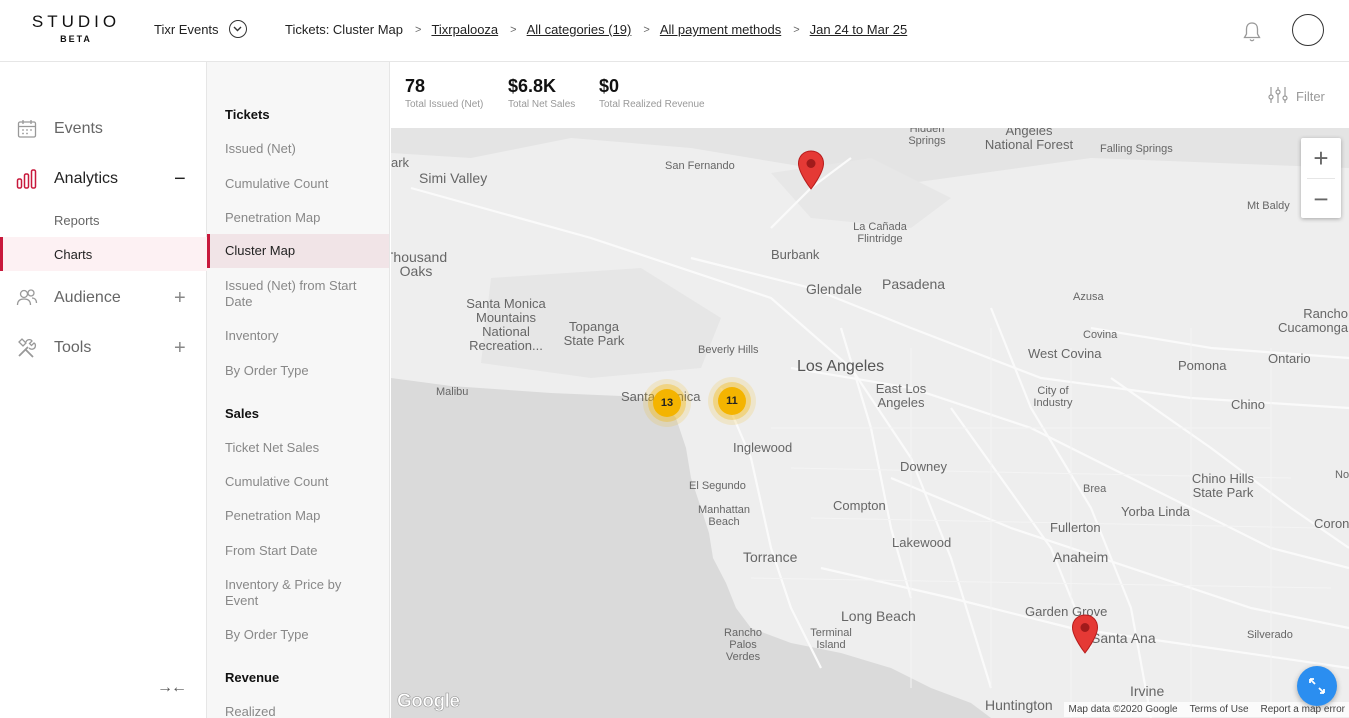  I want to click on logo-main-text: STUDIO, so click(76, 21).